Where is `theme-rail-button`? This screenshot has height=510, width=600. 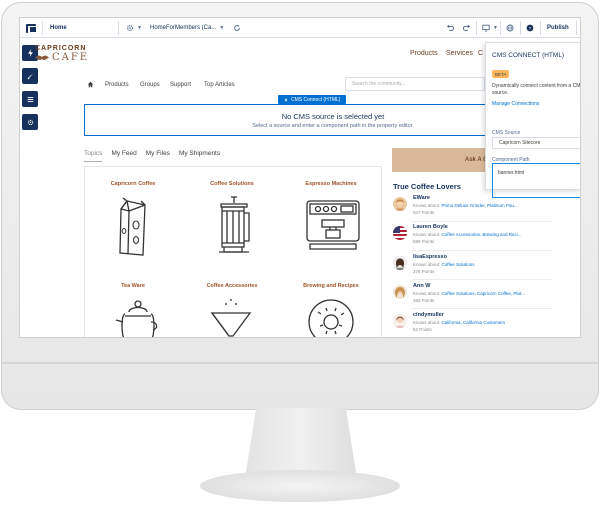
theme-rail-button is located at coordinates (30, 76).